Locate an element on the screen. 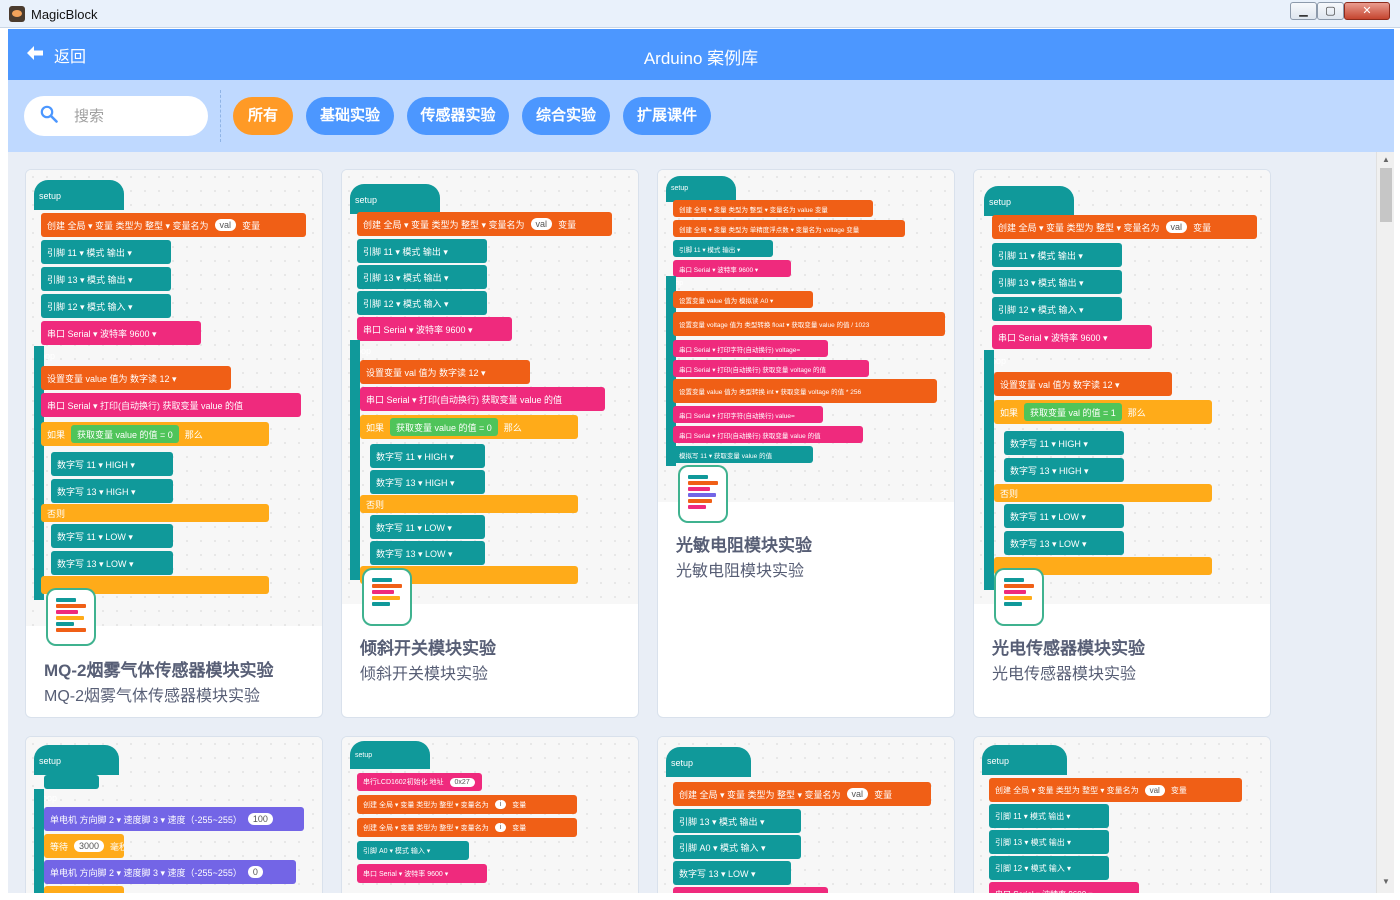 Image resolution: width=1400 pixels, height=900 pixels. code-block: 创建 全局 ▾ 变量 类型为 单精度浮点数 ▾ 变量名为 voltage 变量 is located at coordinates (789, 228).